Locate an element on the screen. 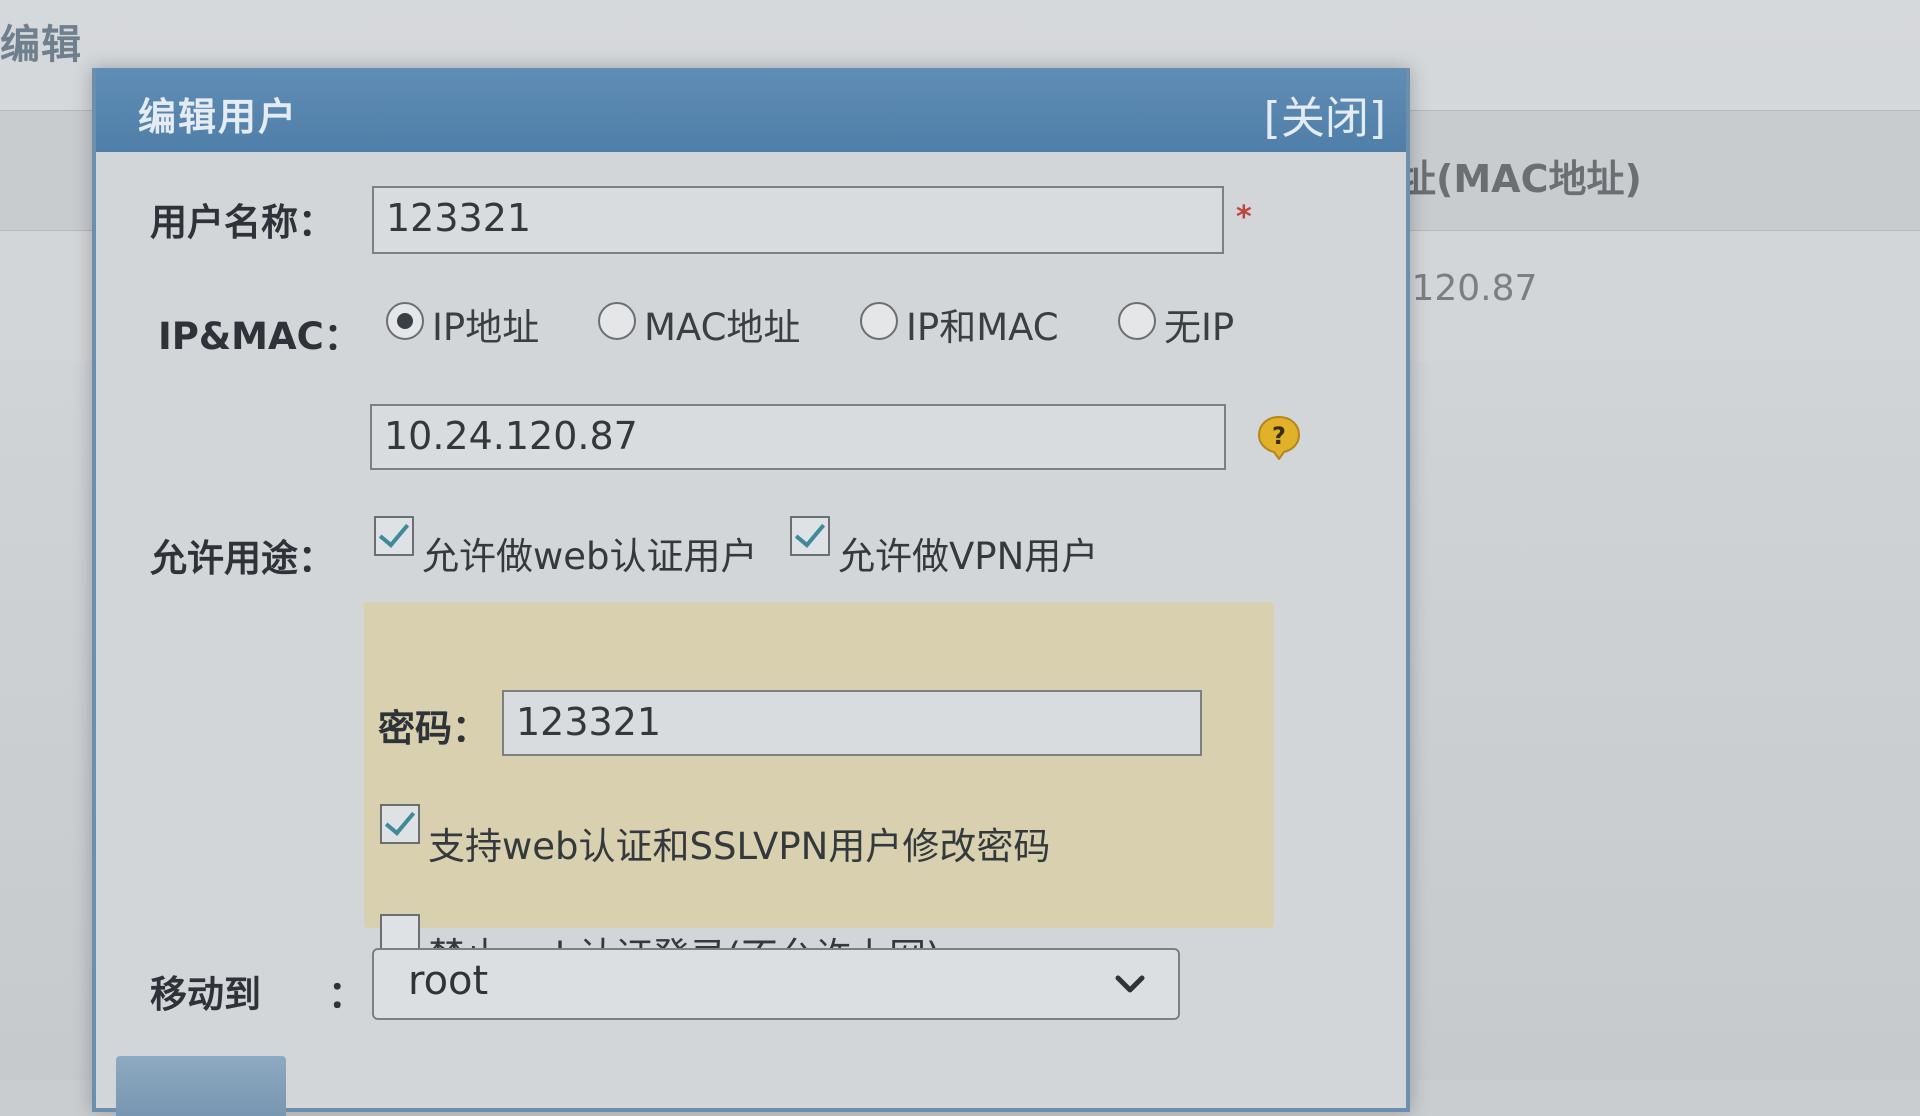  required-mark: * is located at coordinates (1244, 217).